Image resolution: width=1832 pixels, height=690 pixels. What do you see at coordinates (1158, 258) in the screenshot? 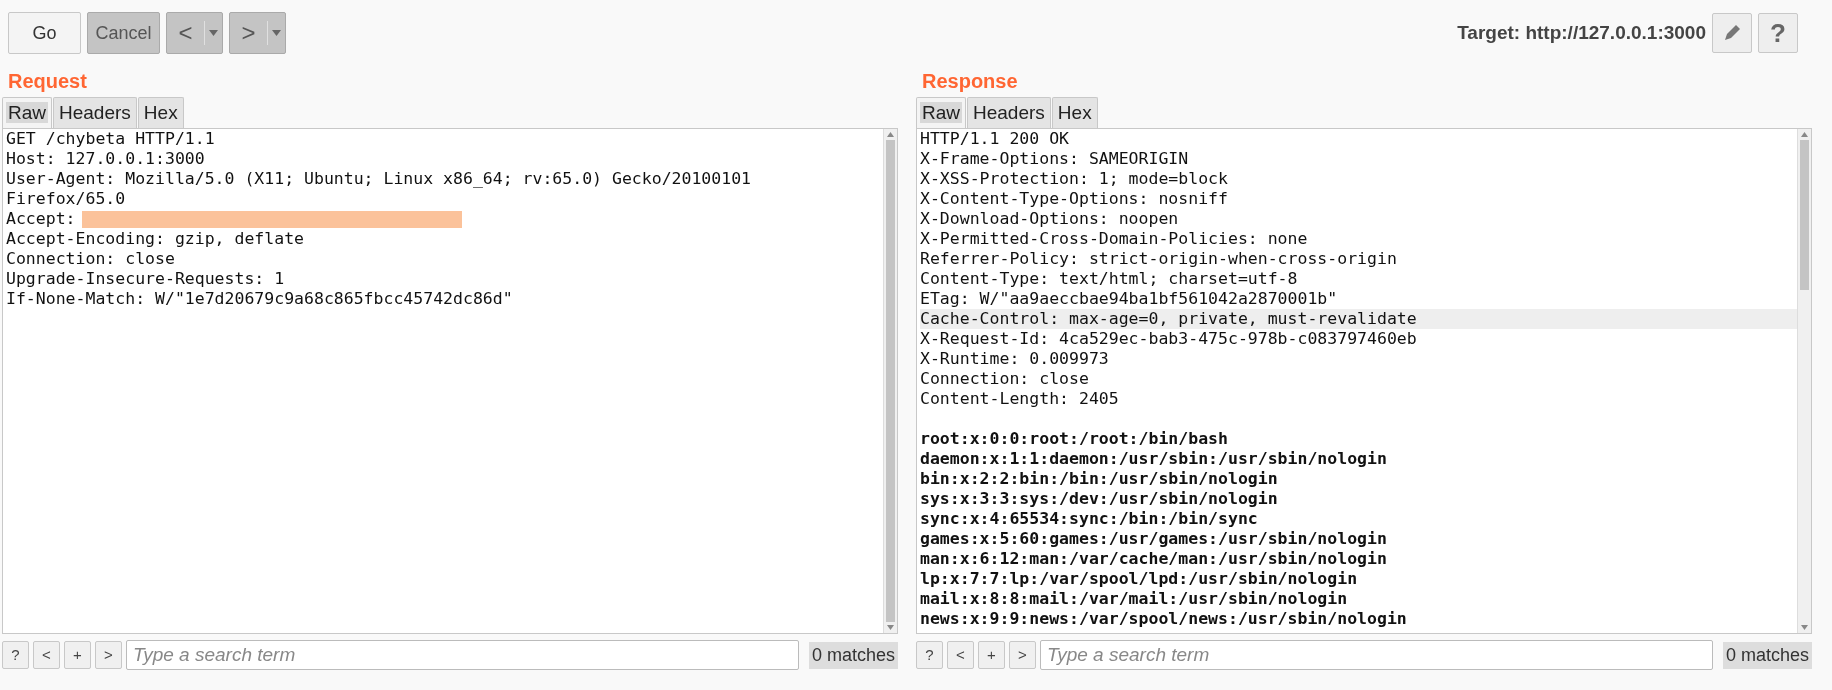
I see `code-line: Referrer-Policy: strict-origin-when-cross-origin` at bounding box center [1158, 258].